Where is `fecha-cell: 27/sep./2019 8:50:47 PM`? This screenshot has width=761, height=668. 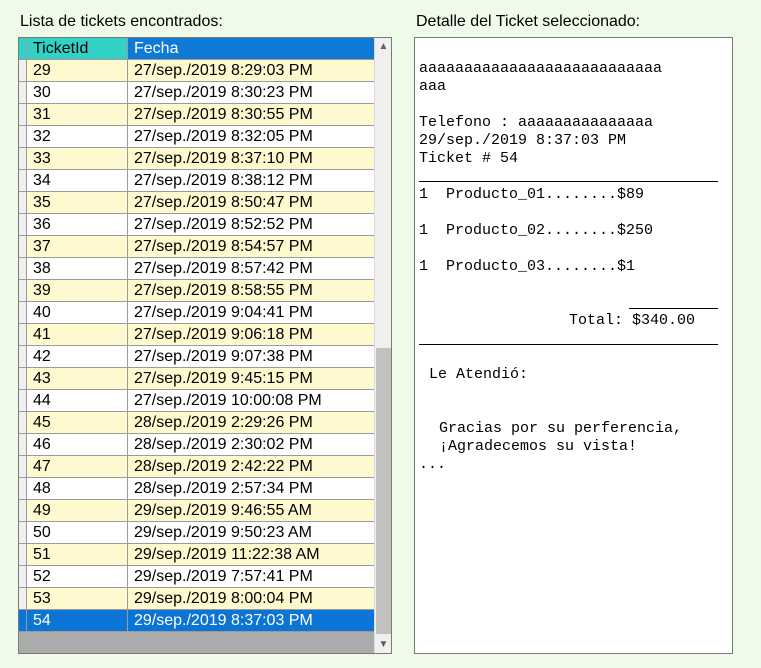
fecha-cell: 27/sep./2019 8:50:47 PM is located at coordinates (251, 203).